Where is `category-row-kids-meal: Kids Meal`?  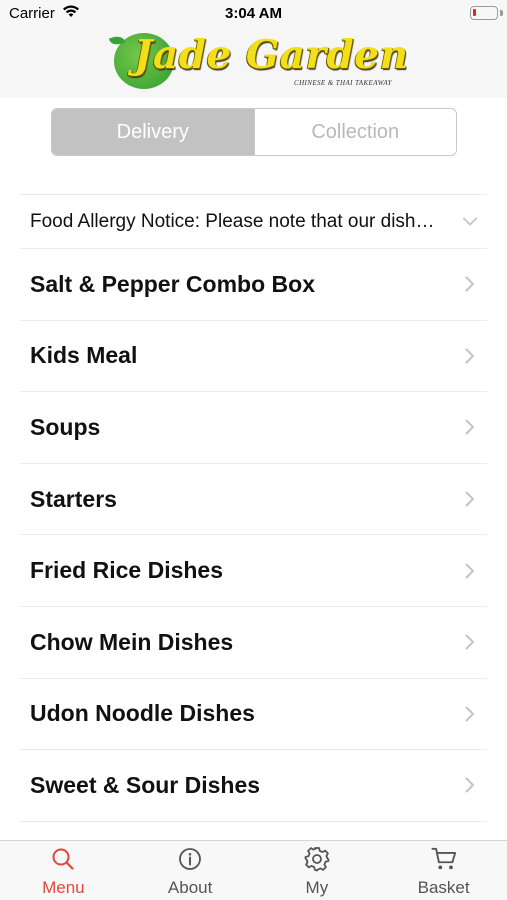 category-row-kids-meal: Kids Meal is located at coordinates (253, 357).